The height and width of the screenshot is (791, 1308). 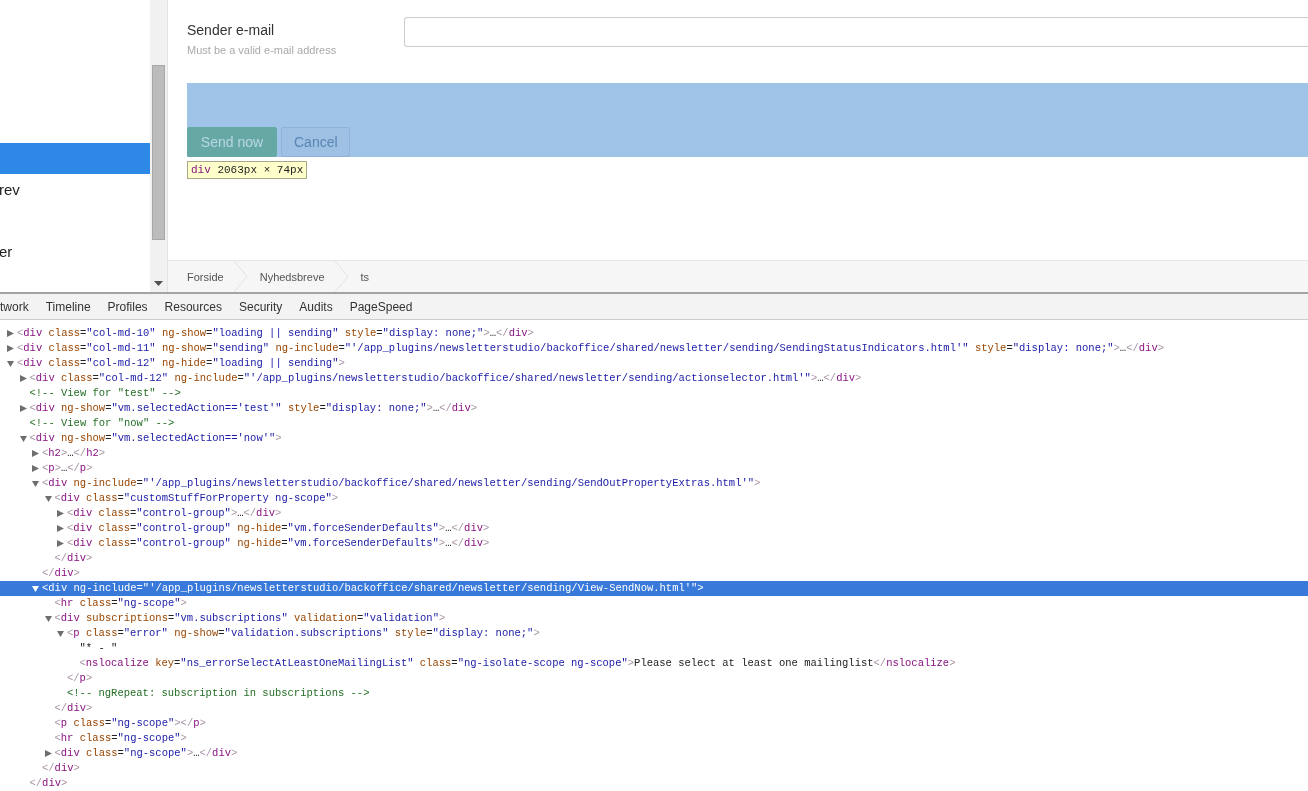 What do you see at coordinates (174, 513) in the screenshot?
I see `code-line: <div class="control-group">…</div>` at bounding box center [174, 513].